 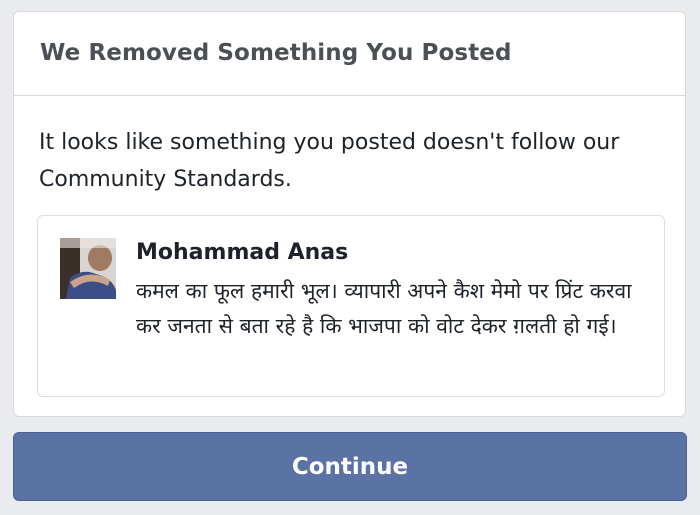 I want to click on avatar, so click(x=88, y=268).